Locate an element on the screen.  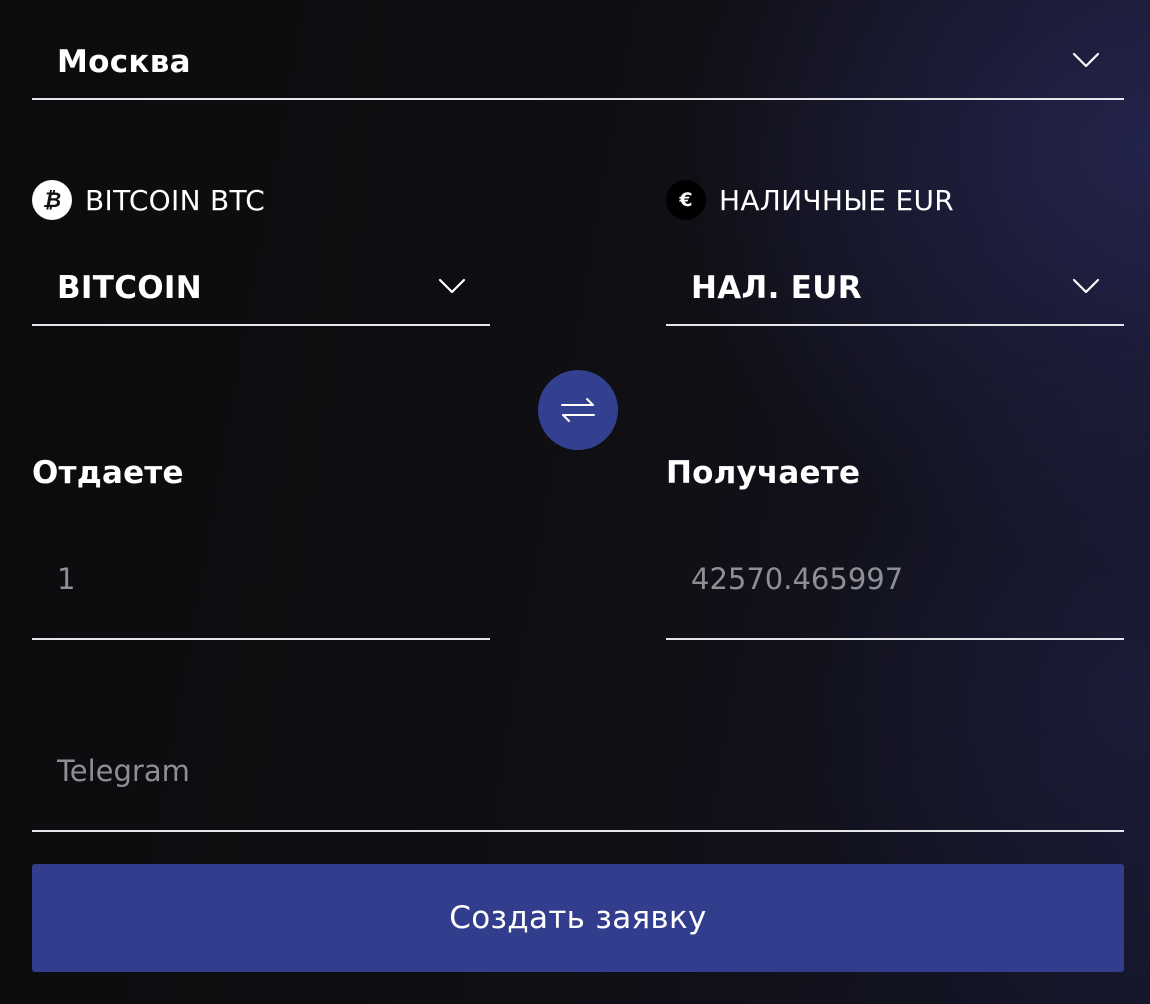
euro-icon: € is located at coordinates (686, 200).